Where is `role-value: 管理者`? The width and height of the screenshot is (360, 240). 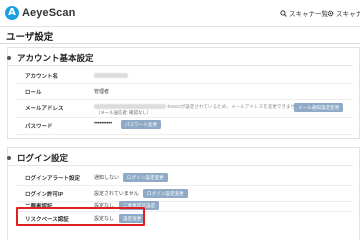
role-value: 管理者 is located at coordinates (102, 92).